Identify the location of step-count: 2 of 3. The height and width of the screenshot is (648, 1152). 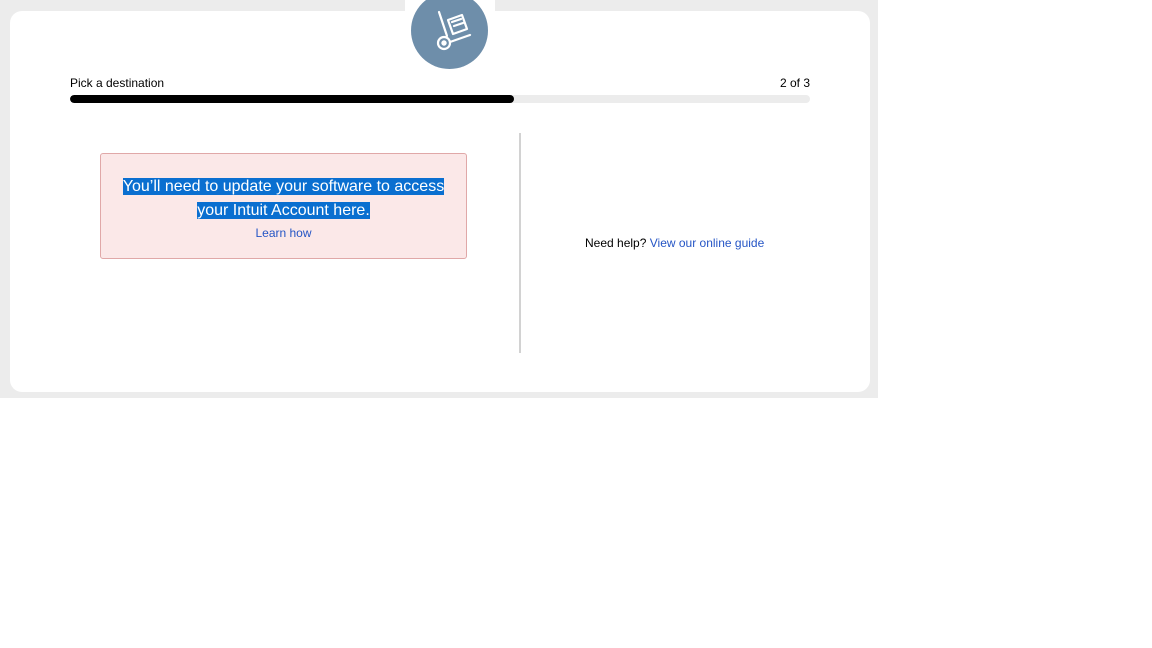
(794, 83).